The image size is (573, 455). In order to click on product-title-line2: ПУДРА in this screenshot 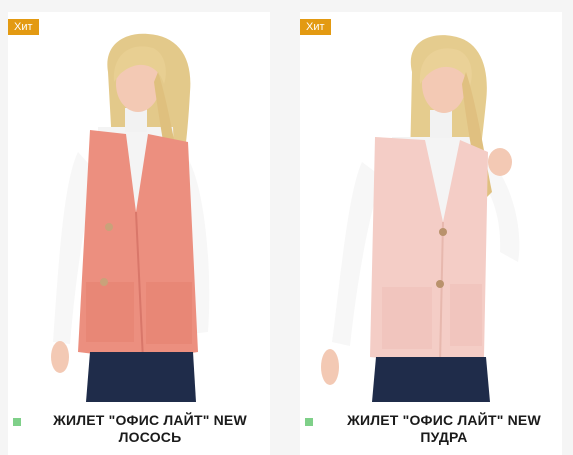, I will do `click(444, 437)`.